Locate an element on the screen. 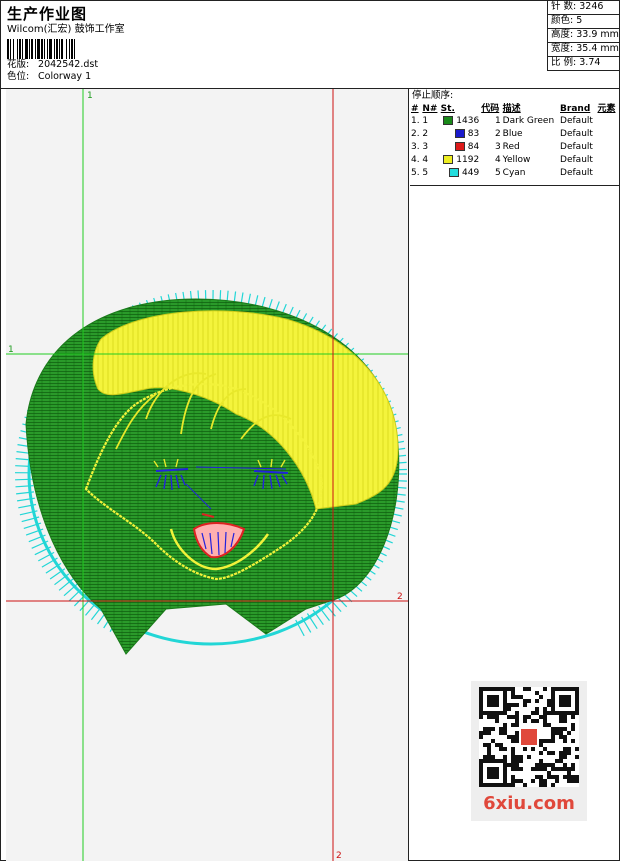 The height and width of the screenshot is (861, 620). col-index: # is located at coordinates (415, 109).